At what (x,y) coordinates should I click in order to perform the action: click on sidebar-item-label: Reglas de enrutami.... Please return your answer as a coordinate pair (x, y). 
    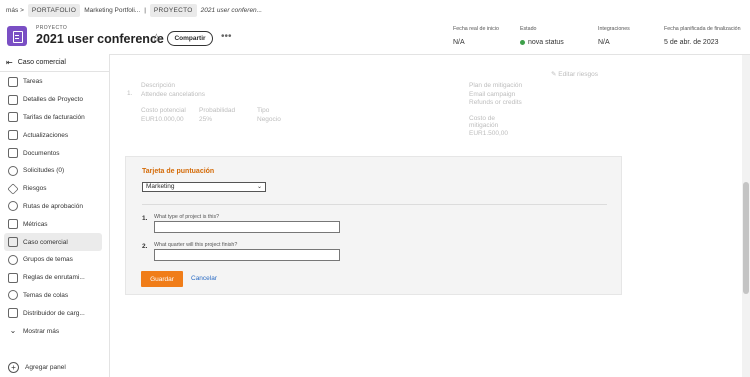
    Looking at the image, I should click on (54, 278).